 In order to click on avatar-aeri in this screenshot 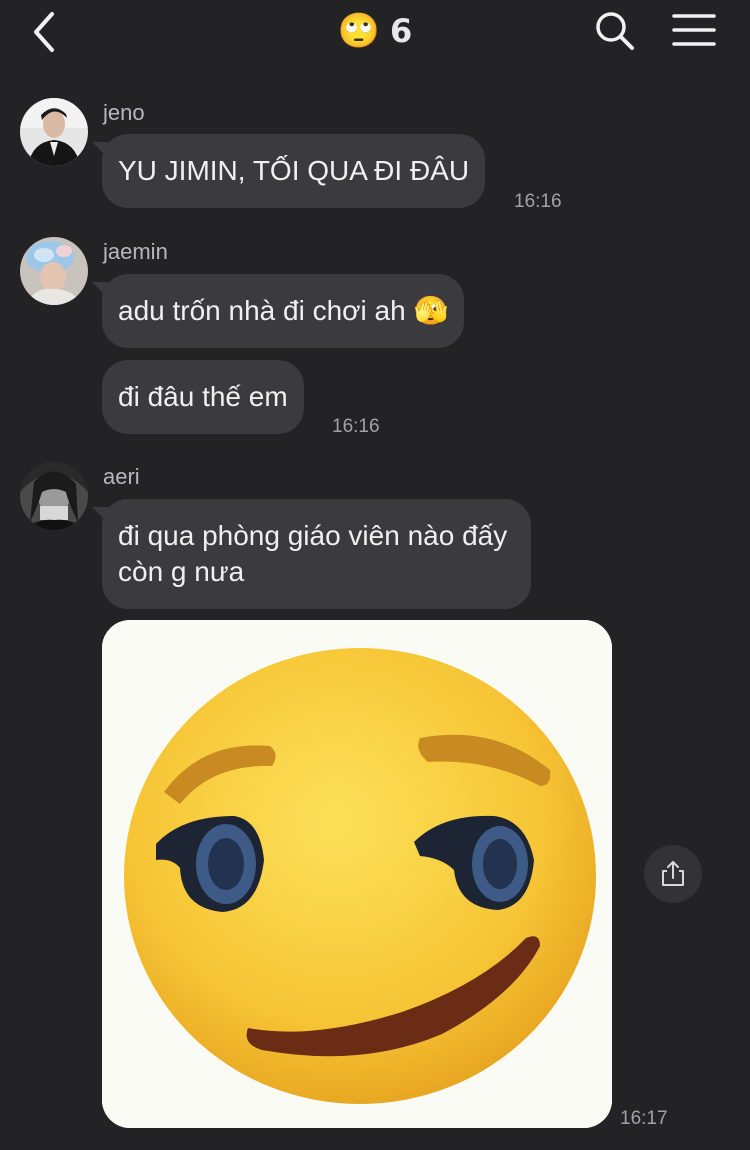, I will do `click(54, 496)`.